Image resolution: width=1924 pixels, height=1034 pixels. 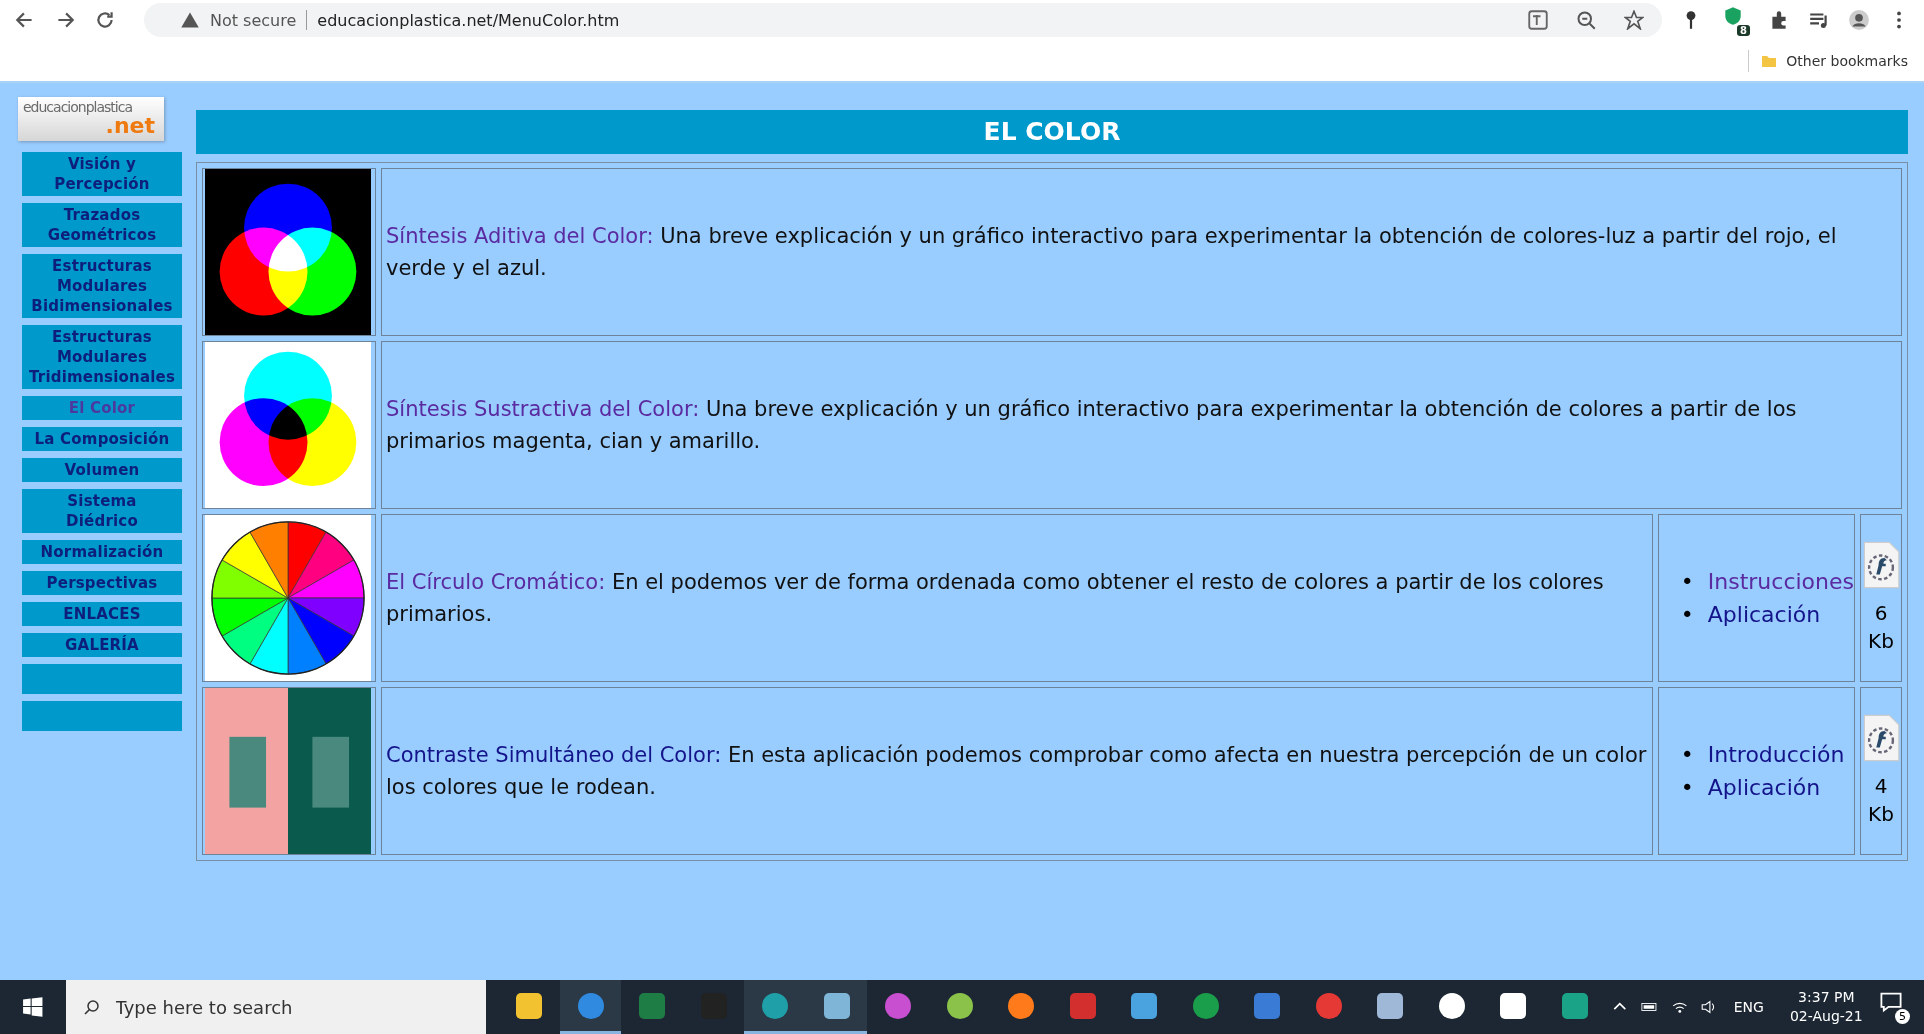 What do you see at coordinates (1859, 20) in the screenshot?
I see `profile-icon` at bounding box center [1859, 20].